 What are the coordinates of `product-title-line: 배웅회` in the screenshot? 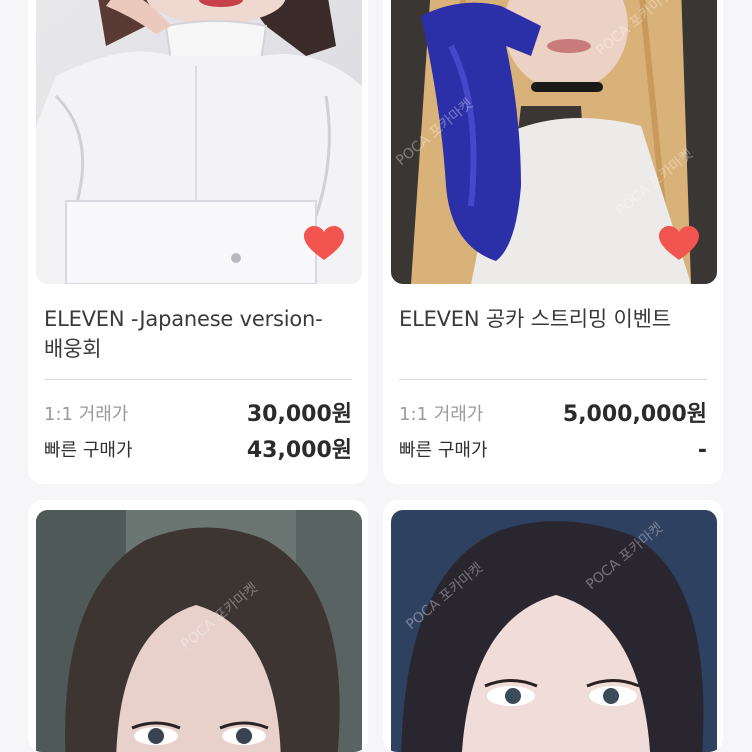 It's located at (73, 349).